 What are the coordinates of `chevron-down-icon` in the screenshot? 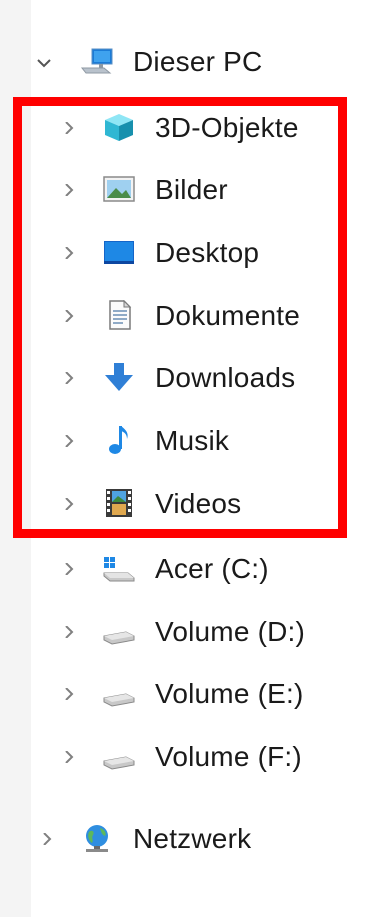 It's located at (44, 63).